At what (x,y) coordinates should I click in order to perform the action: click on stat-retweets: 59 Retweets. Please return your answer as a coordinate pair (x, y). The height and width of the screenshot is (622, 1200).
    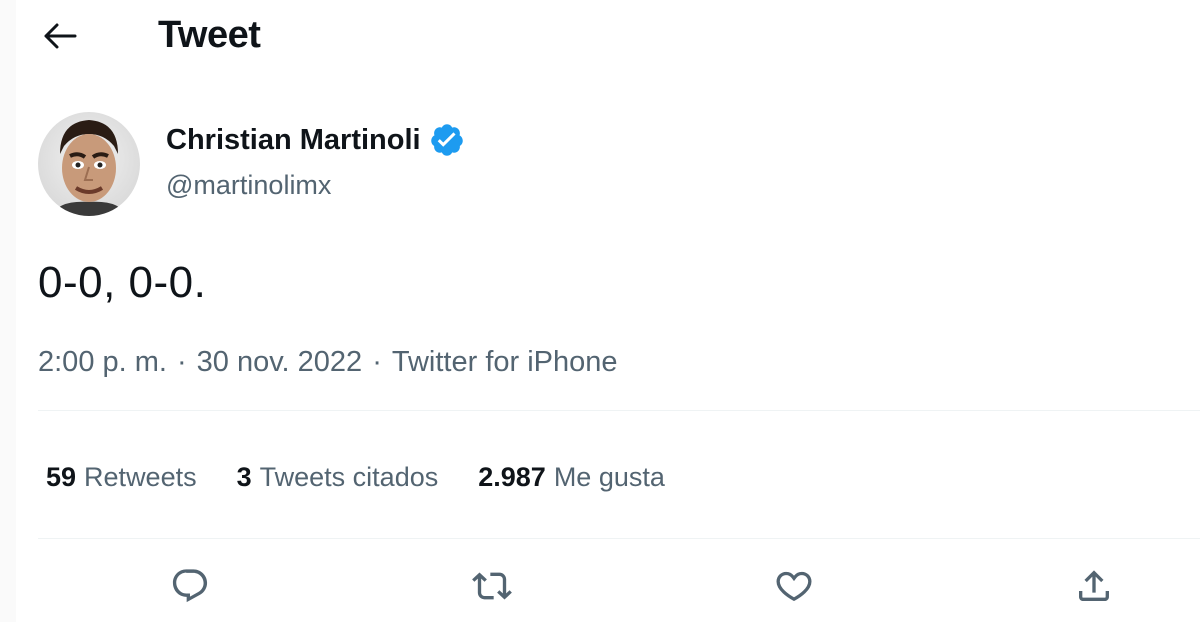
    Looking at the image, I should click on (121, 477).